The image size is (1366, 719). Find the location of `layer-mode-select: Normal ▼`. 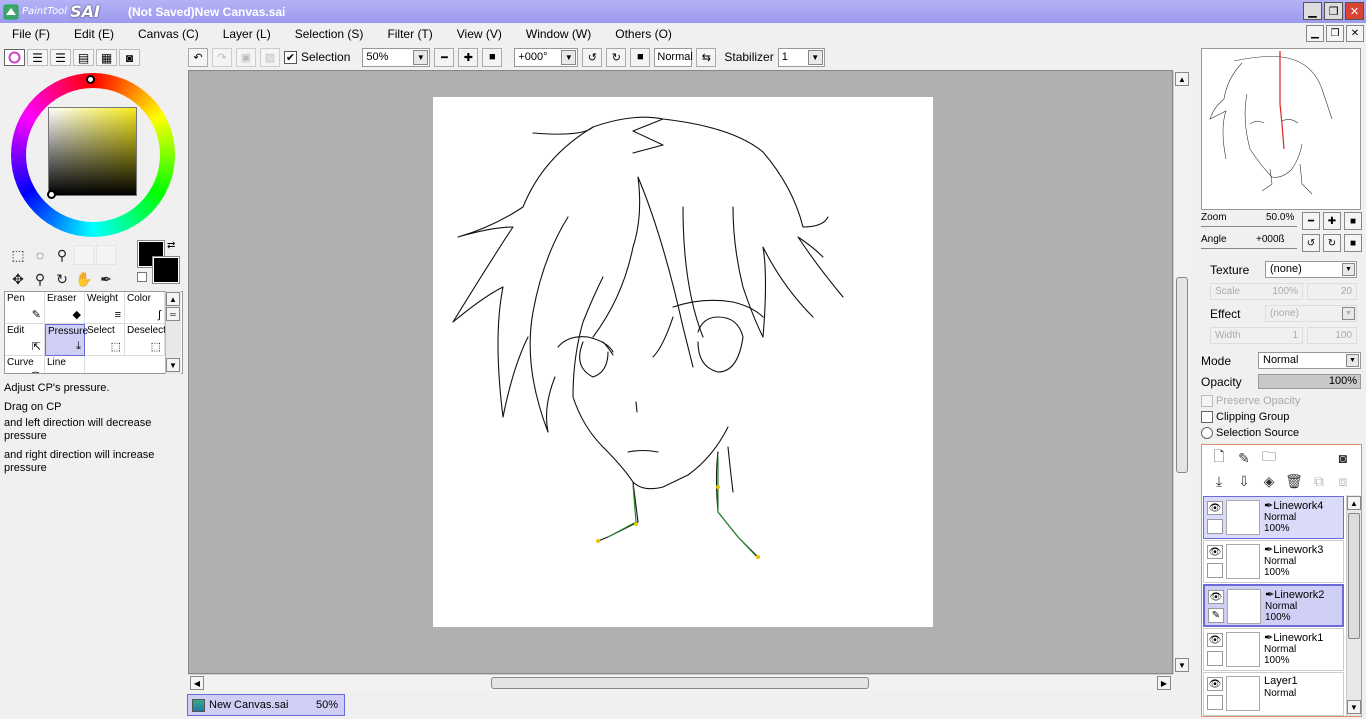

layer-mode-select: Normal ▼ is located at coordinates (1309, 360).